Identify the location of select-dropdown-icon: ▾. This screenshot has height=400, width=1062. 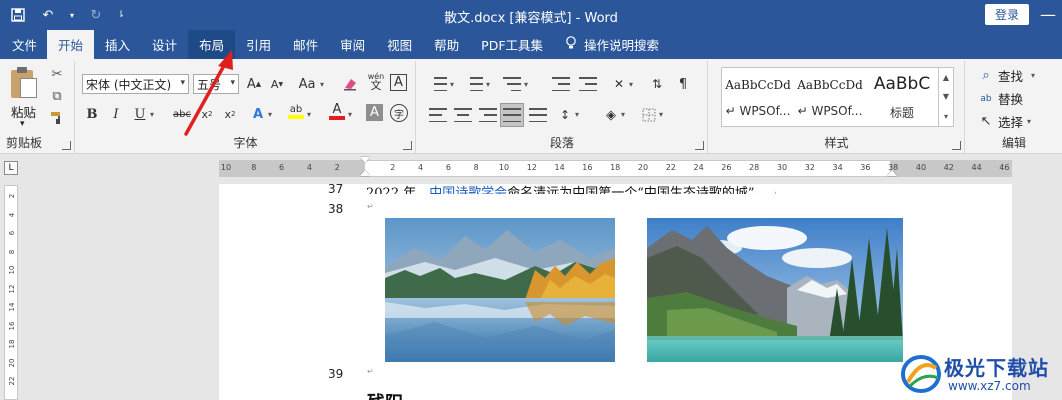
(1029, 121).